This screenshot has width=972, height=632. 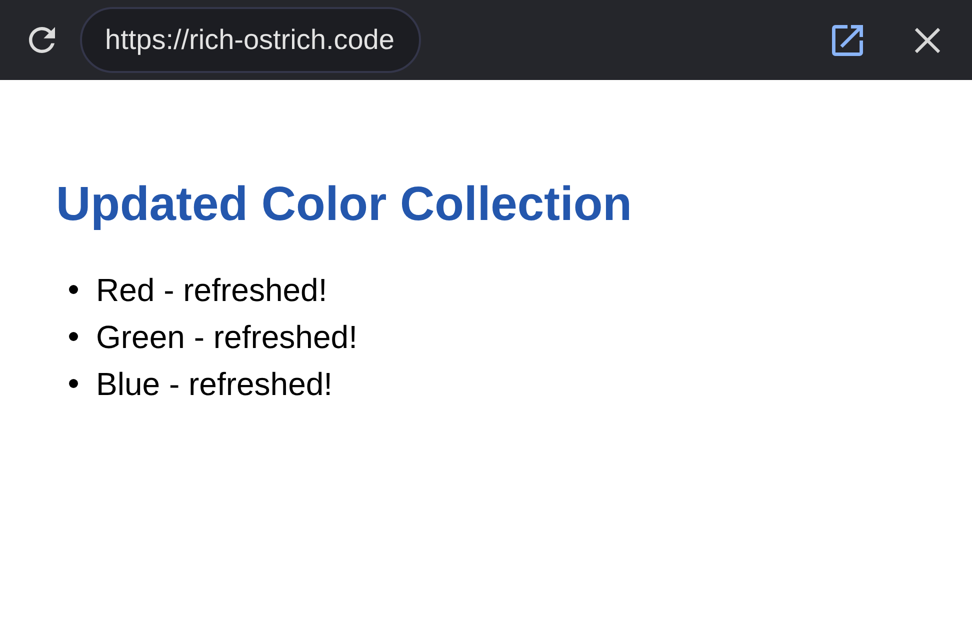 I want to click on close-icon, so click(x=927, y=40).